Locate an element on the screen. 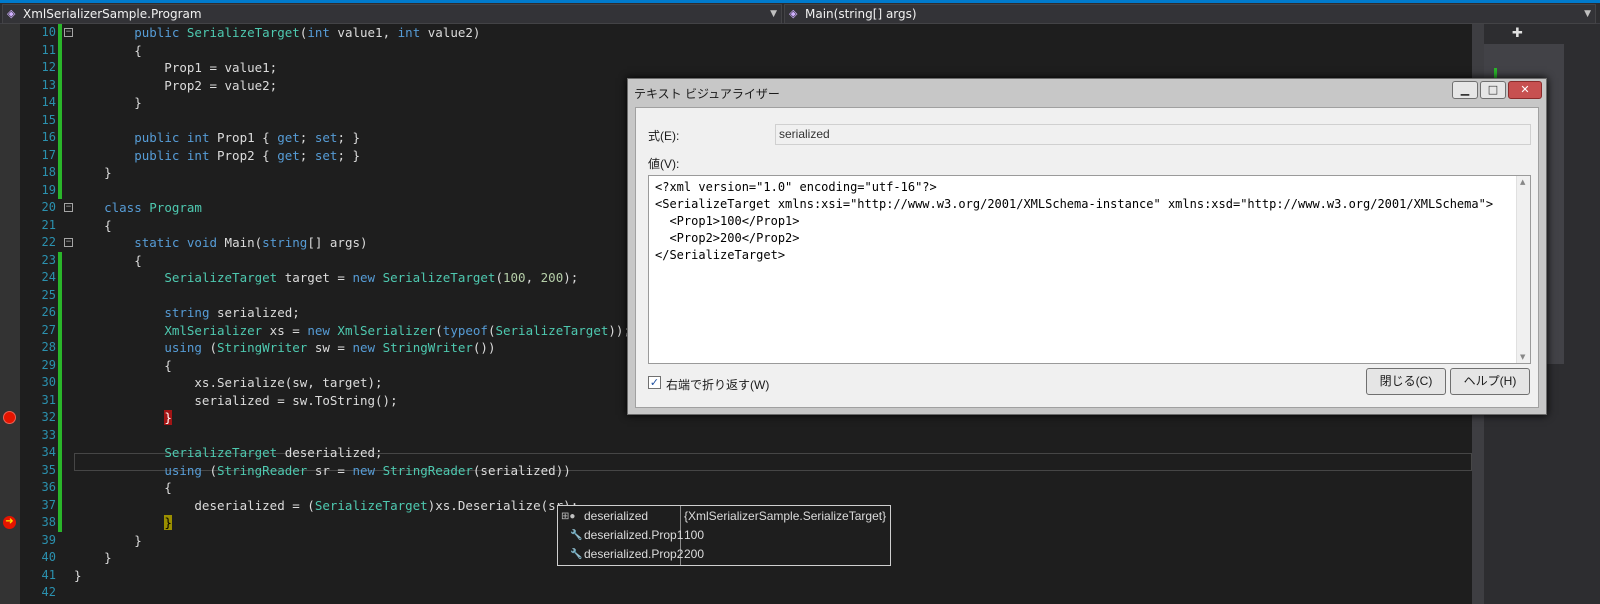 This screenshot has height=604, width=1600. scroll-down-icon: ▼ is located at coordinates (1522, 357).